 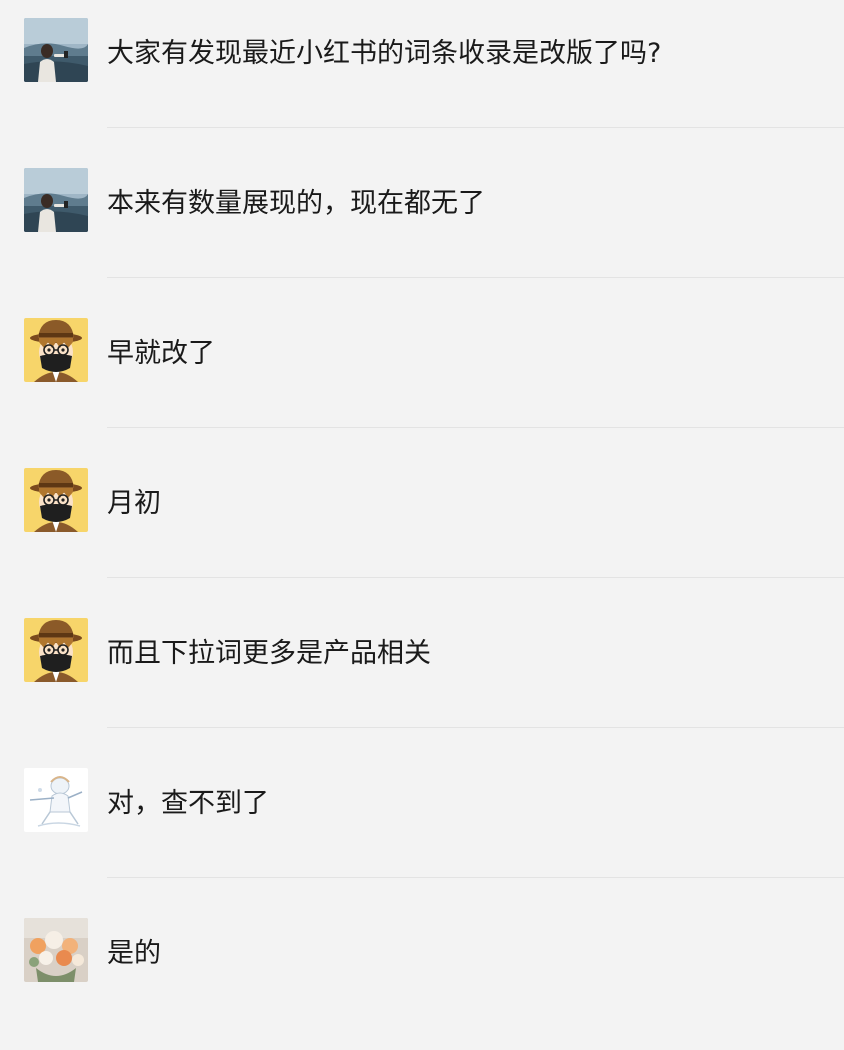 What do you see at coordinates (422, 975) in the screenshot?
I see `chat-message: 是的` at bounding box center [422, 975].